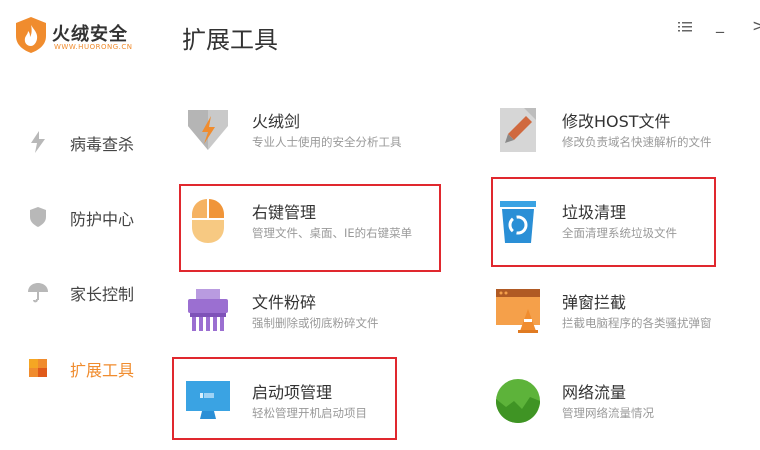  Describe the element at coordinates (102, 294) in the screenshot. I see `sidebar-item-label: 家长控制` at that location.